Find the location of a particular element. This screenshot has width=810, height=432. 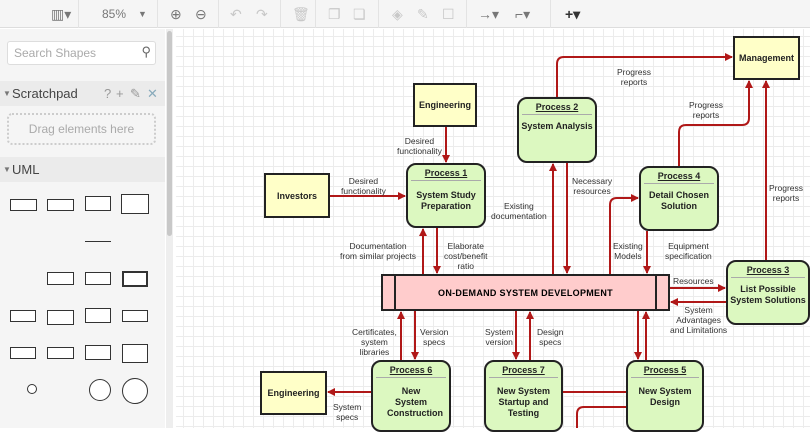

label-existing-models: Existing Models is located at coordinates (628, 251).